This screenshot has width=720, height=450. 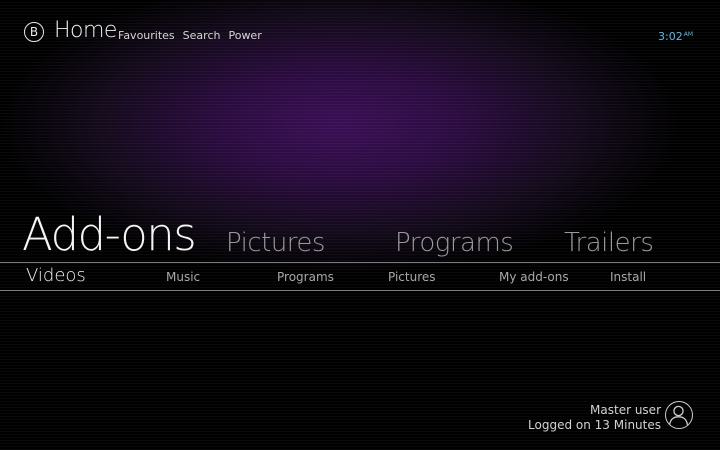 I want to click on submenu-item-install: Install, so click(x=628, y=277).